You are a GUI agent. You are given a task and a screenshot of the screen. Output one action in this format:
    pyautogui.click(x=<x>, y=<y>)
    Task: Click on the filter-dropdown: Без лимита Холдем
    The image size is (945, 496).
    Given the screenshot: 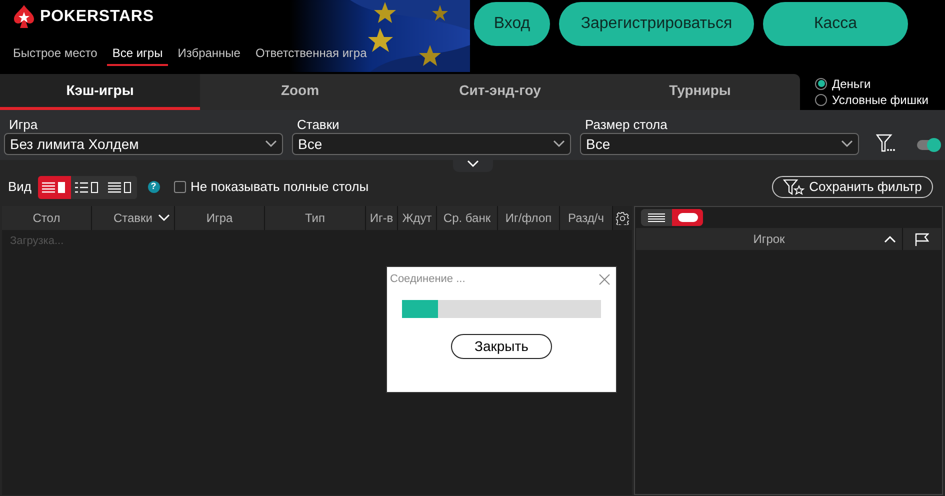 What is the action you would take?
    pyautogui.click(x=143, y=144)
    